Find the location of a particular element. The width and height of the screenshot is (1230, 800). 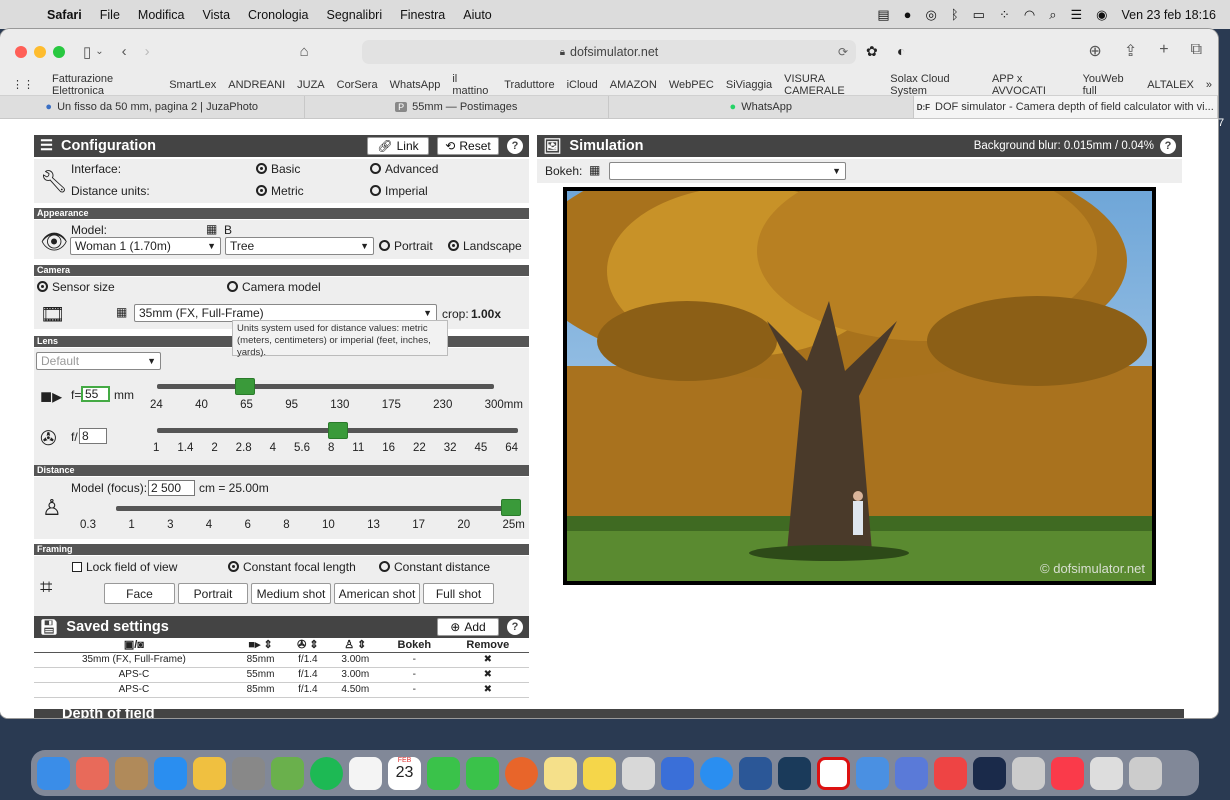

focus-input: 2 500 is located at coordinates (171, 488).